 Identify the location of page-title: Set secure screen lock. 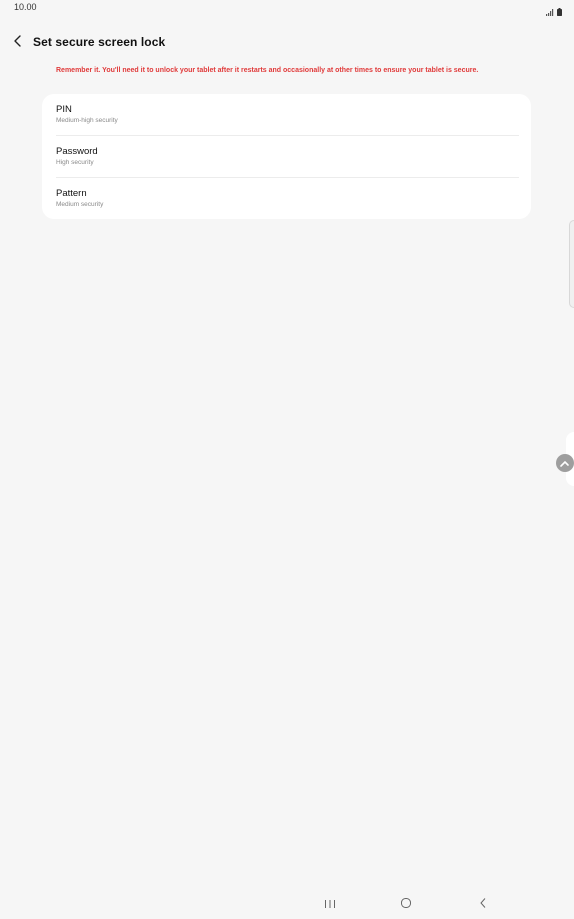
(99, 42).